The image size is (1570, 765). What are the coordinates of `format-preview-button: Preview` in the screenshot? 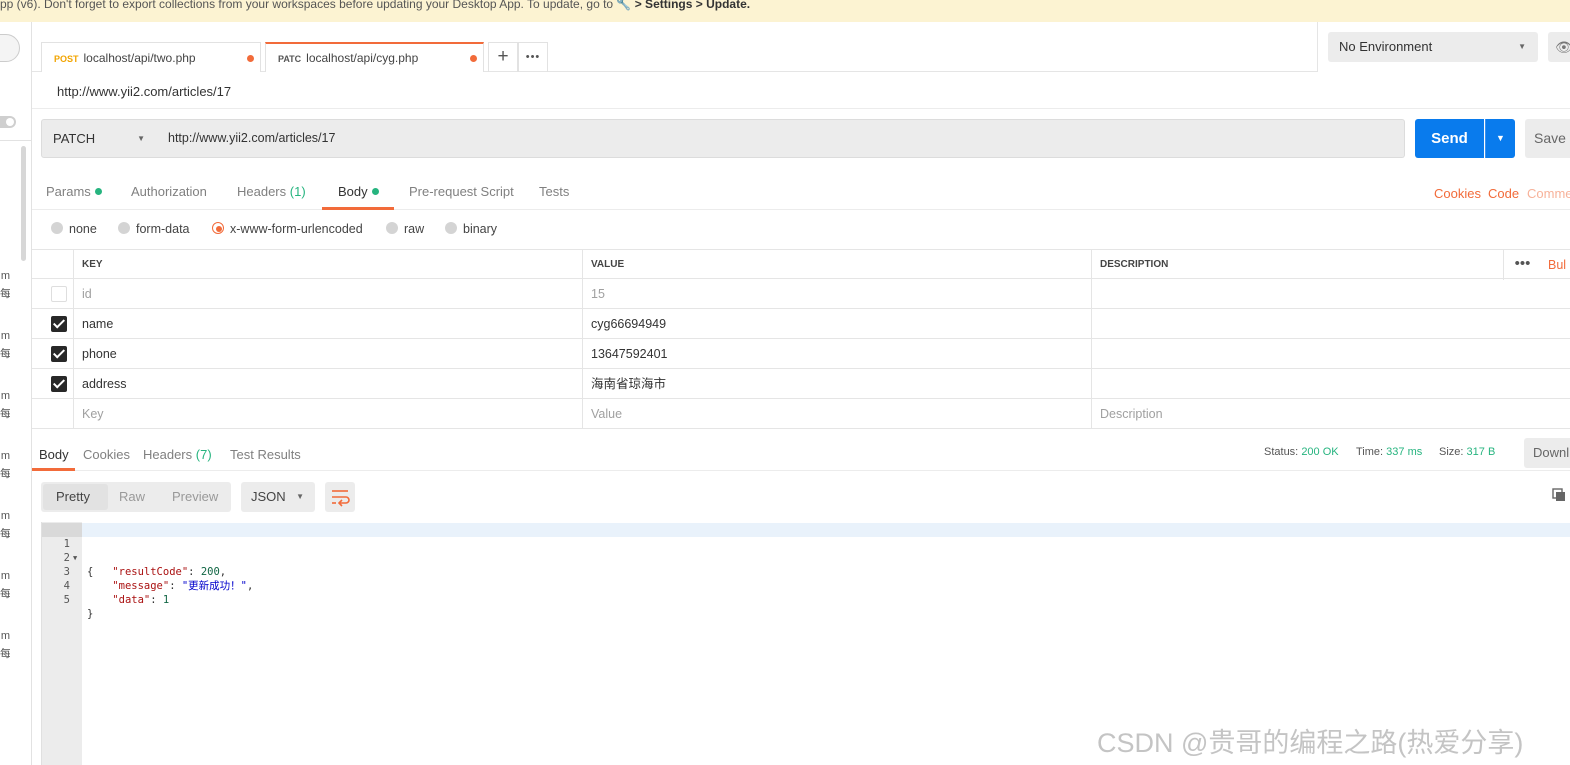 It's located at (195, 497).